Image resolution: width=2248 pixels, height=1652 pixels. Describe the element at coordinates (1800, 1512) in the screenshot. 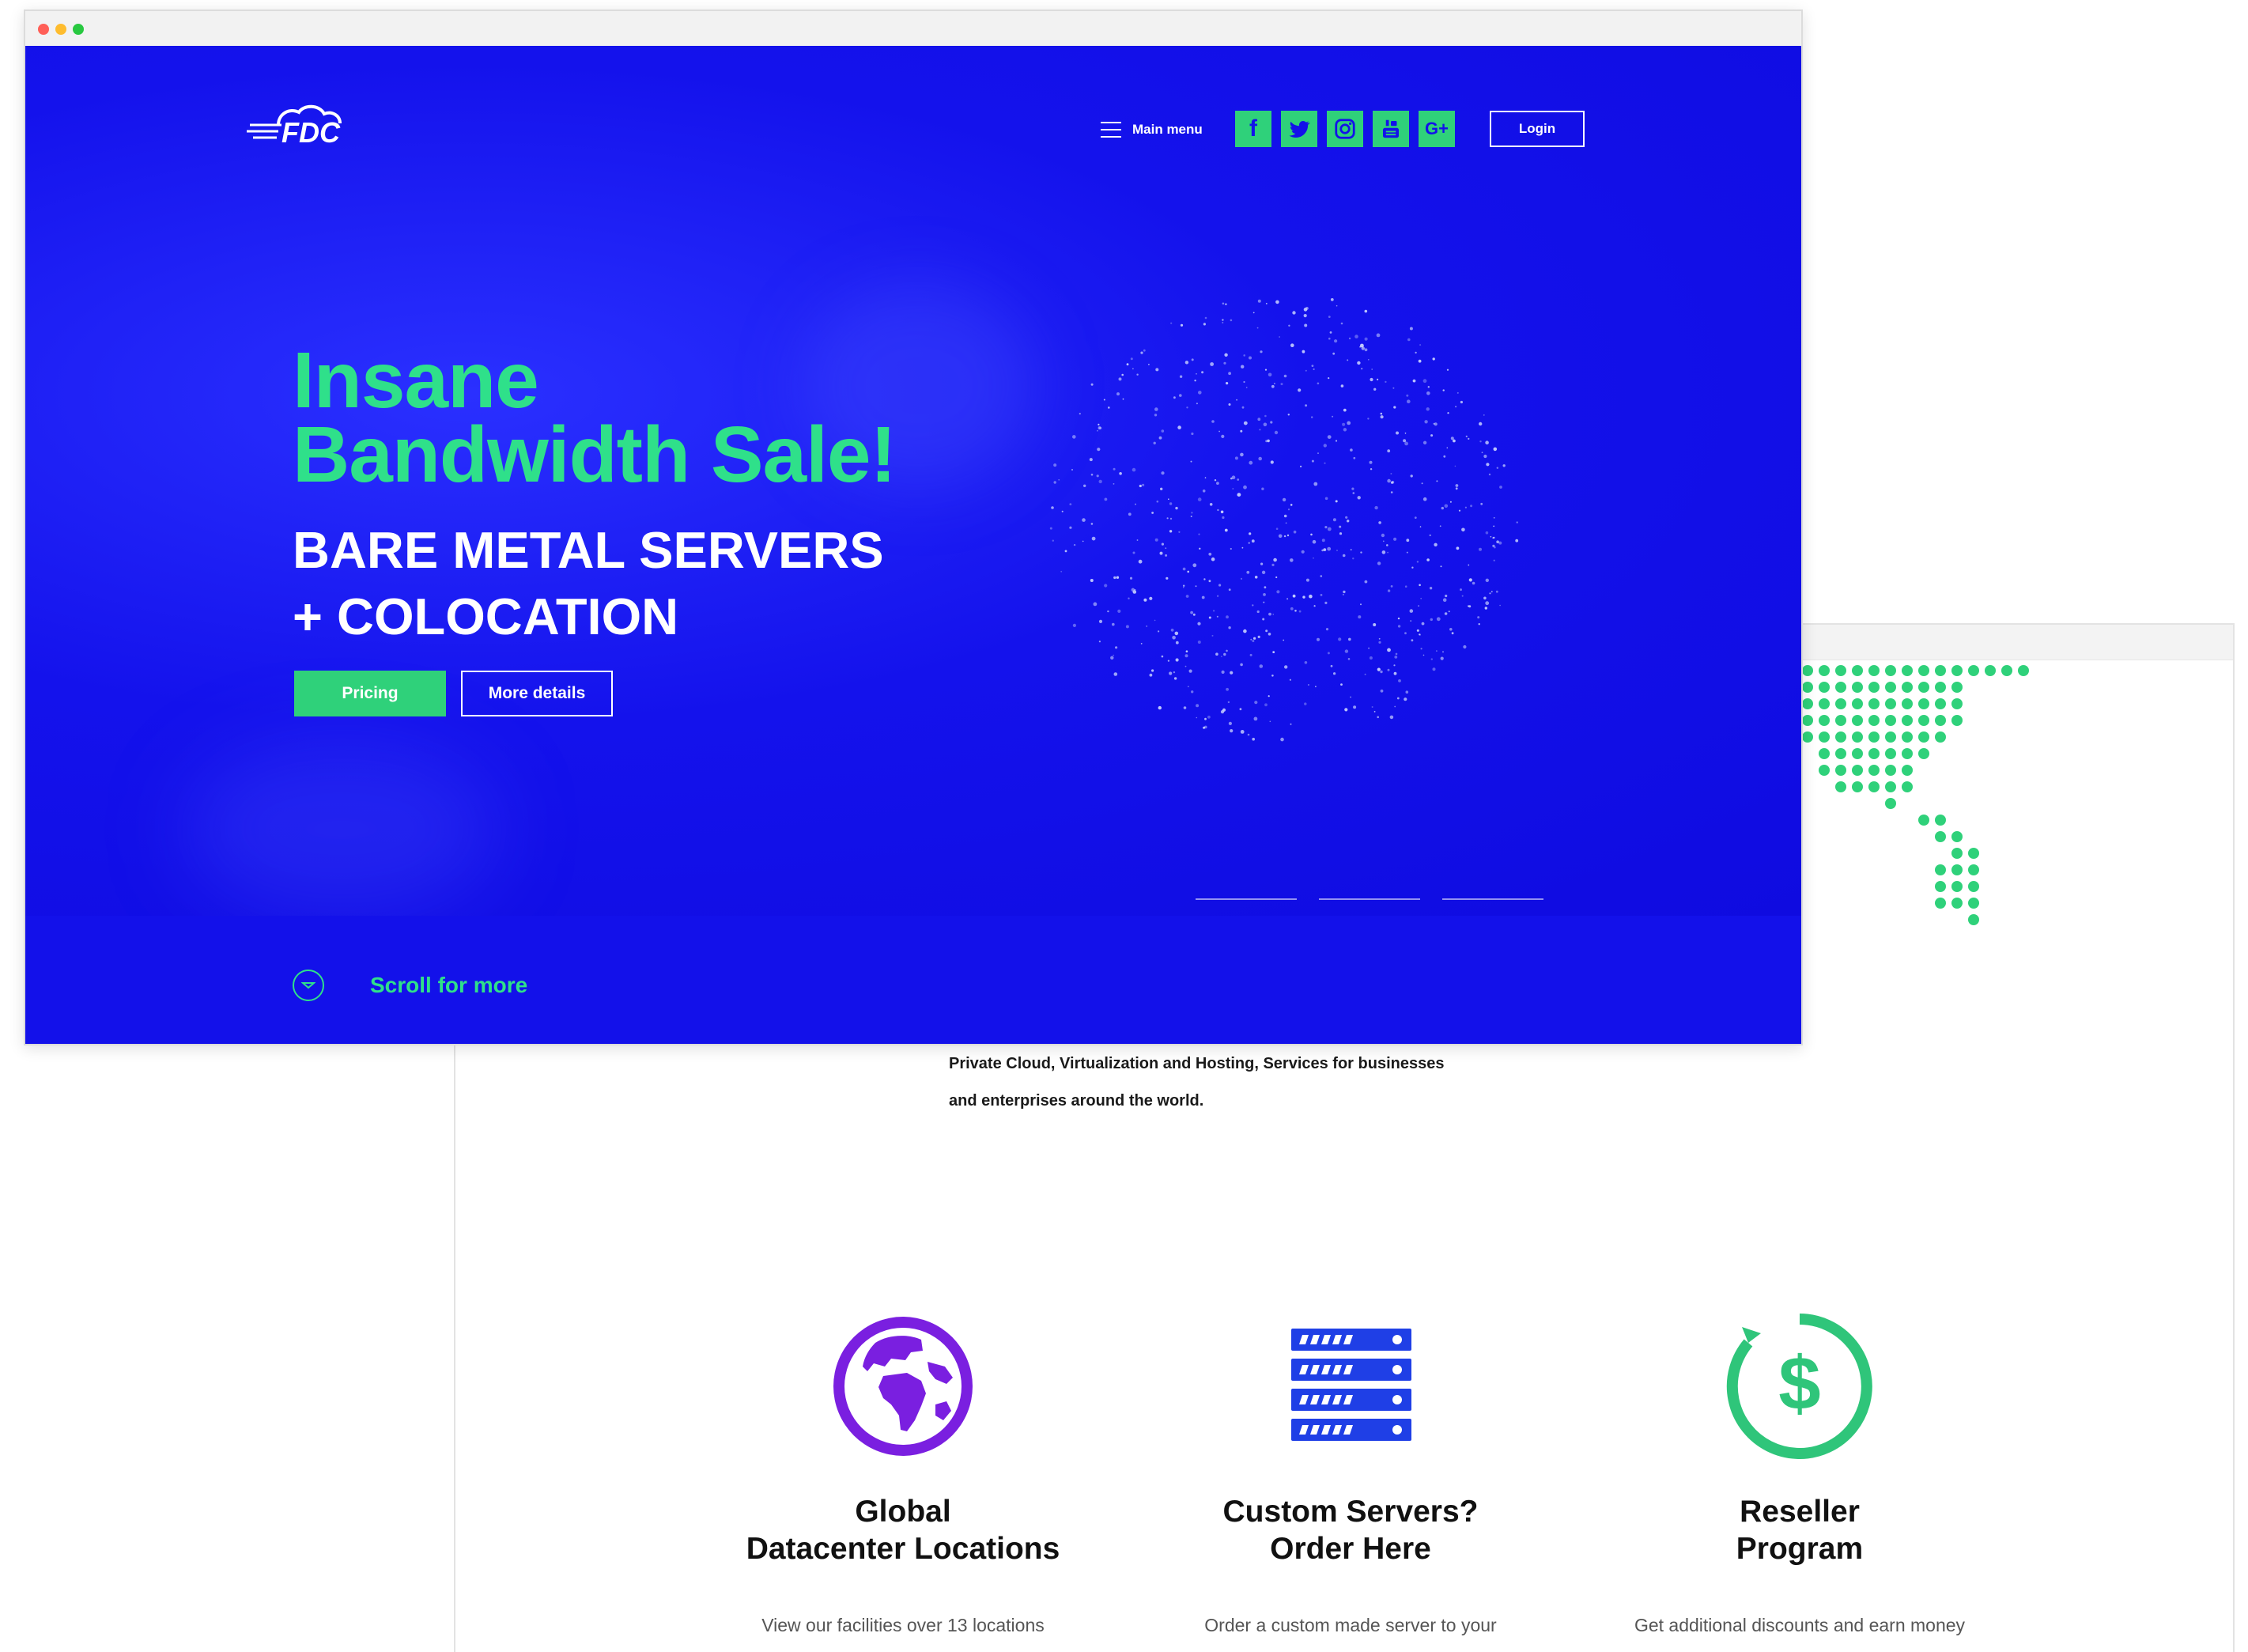

I see `feature-title-line-1: Reseller` at that location.